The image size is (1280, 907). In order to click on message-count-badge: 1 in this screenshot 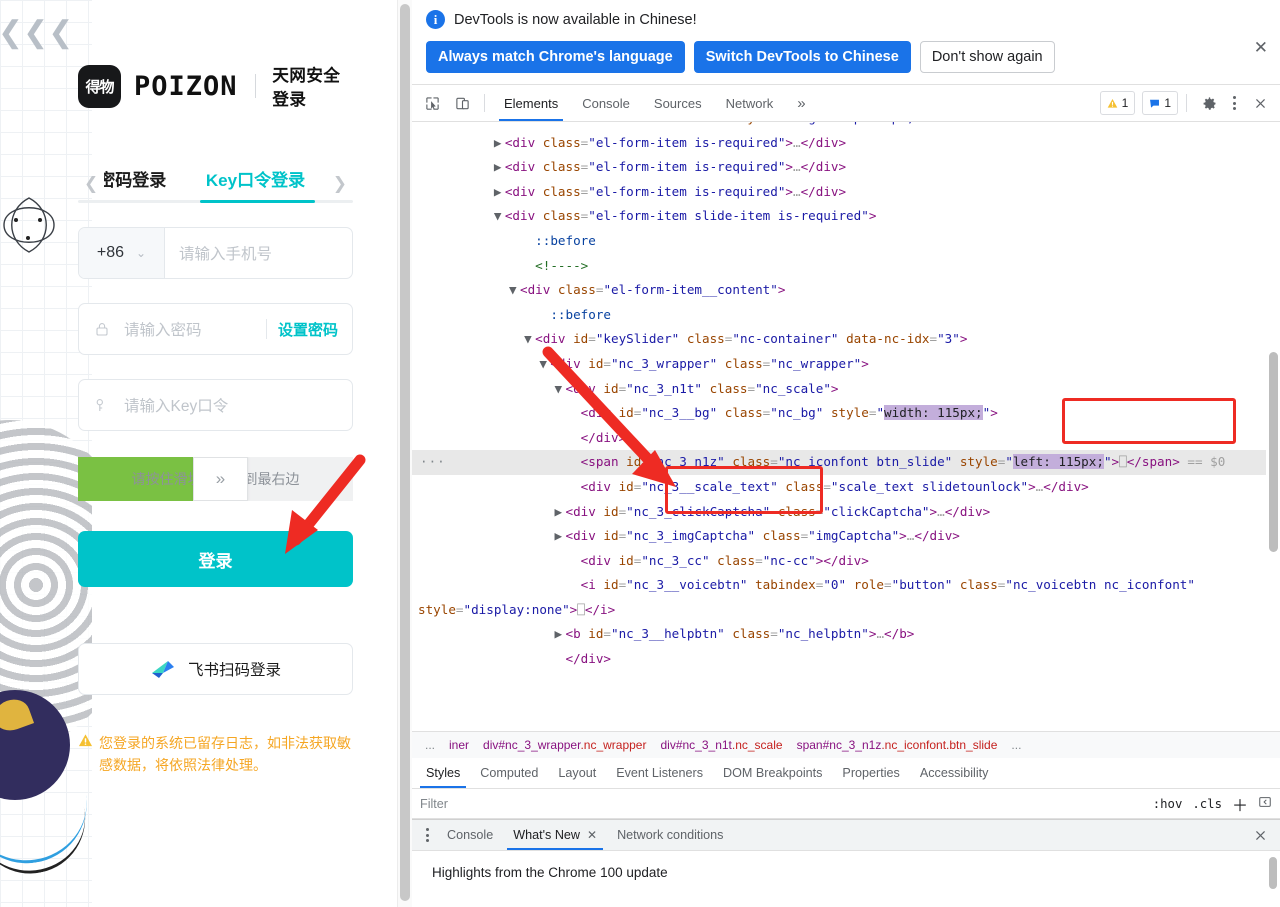, I will do `click(1160, 103)`.